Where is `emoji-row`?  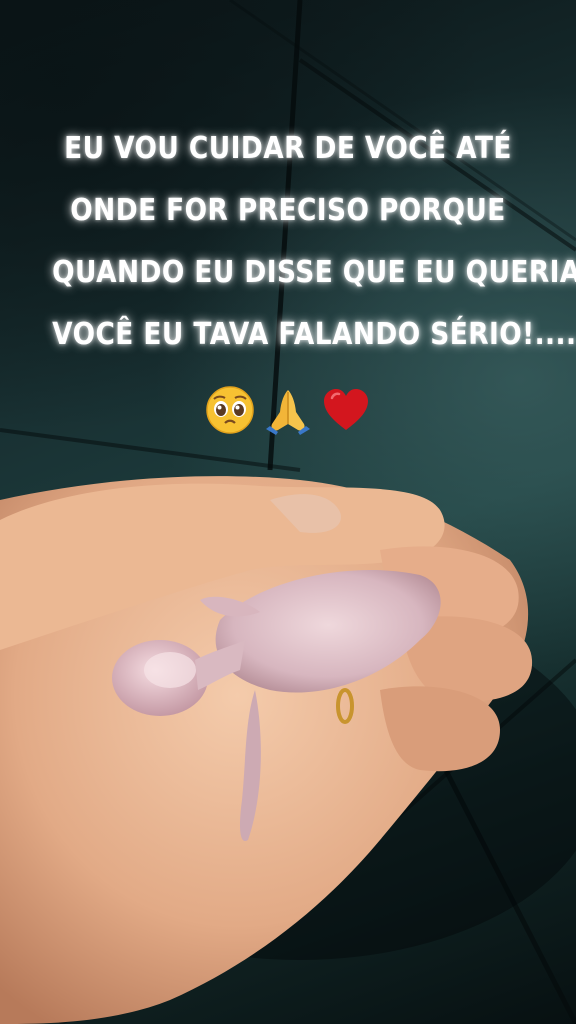 emoji-row is located at coordinates (288, 412).